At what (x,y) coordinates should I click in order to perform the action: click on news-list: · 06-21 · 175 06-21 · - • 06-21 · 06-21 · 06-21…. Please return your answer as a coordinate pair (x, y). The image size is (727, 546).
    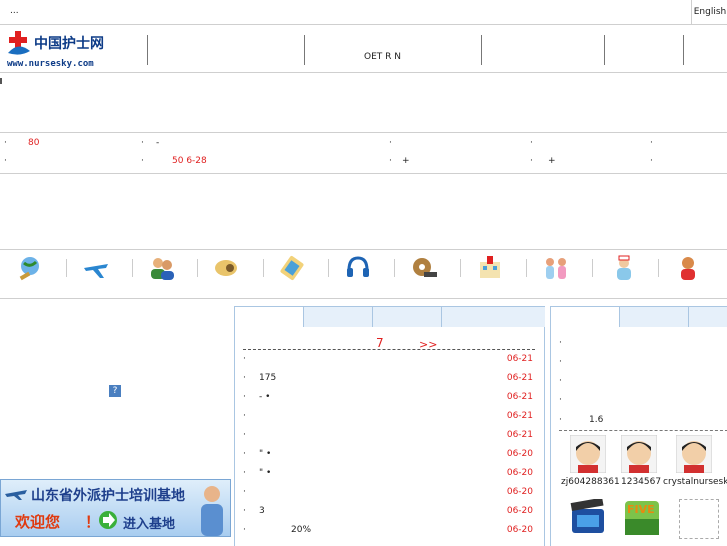
    Looking at the image, I should click on (389, 448).